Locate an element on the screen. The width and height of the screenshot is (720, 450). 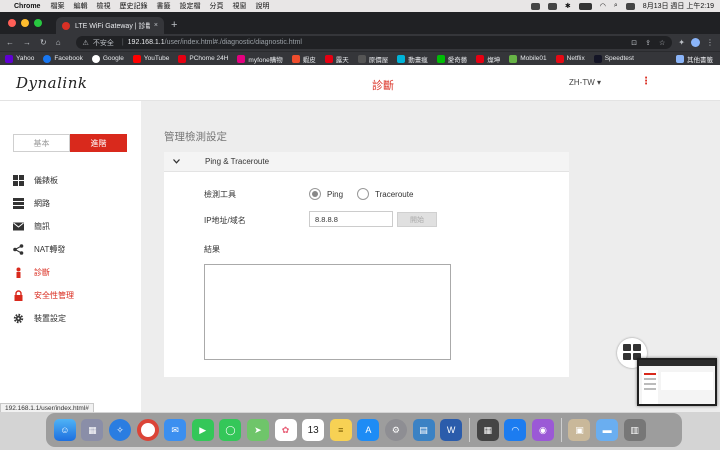
trash-icon: ▥ is located at coordinates (634, 430).